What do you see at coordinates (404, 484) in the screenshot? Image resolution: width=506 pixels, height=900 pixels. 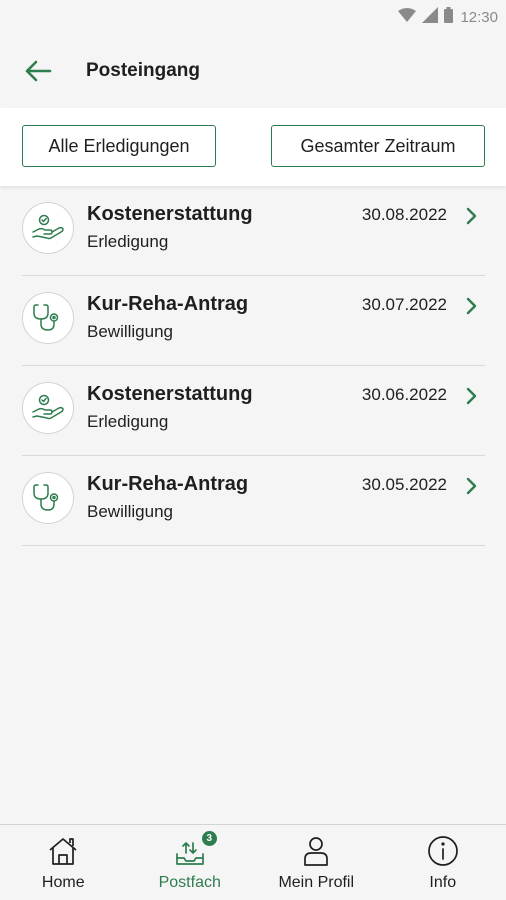 I see `message-date: 30.05.2022` at bounding box center [404, 484].